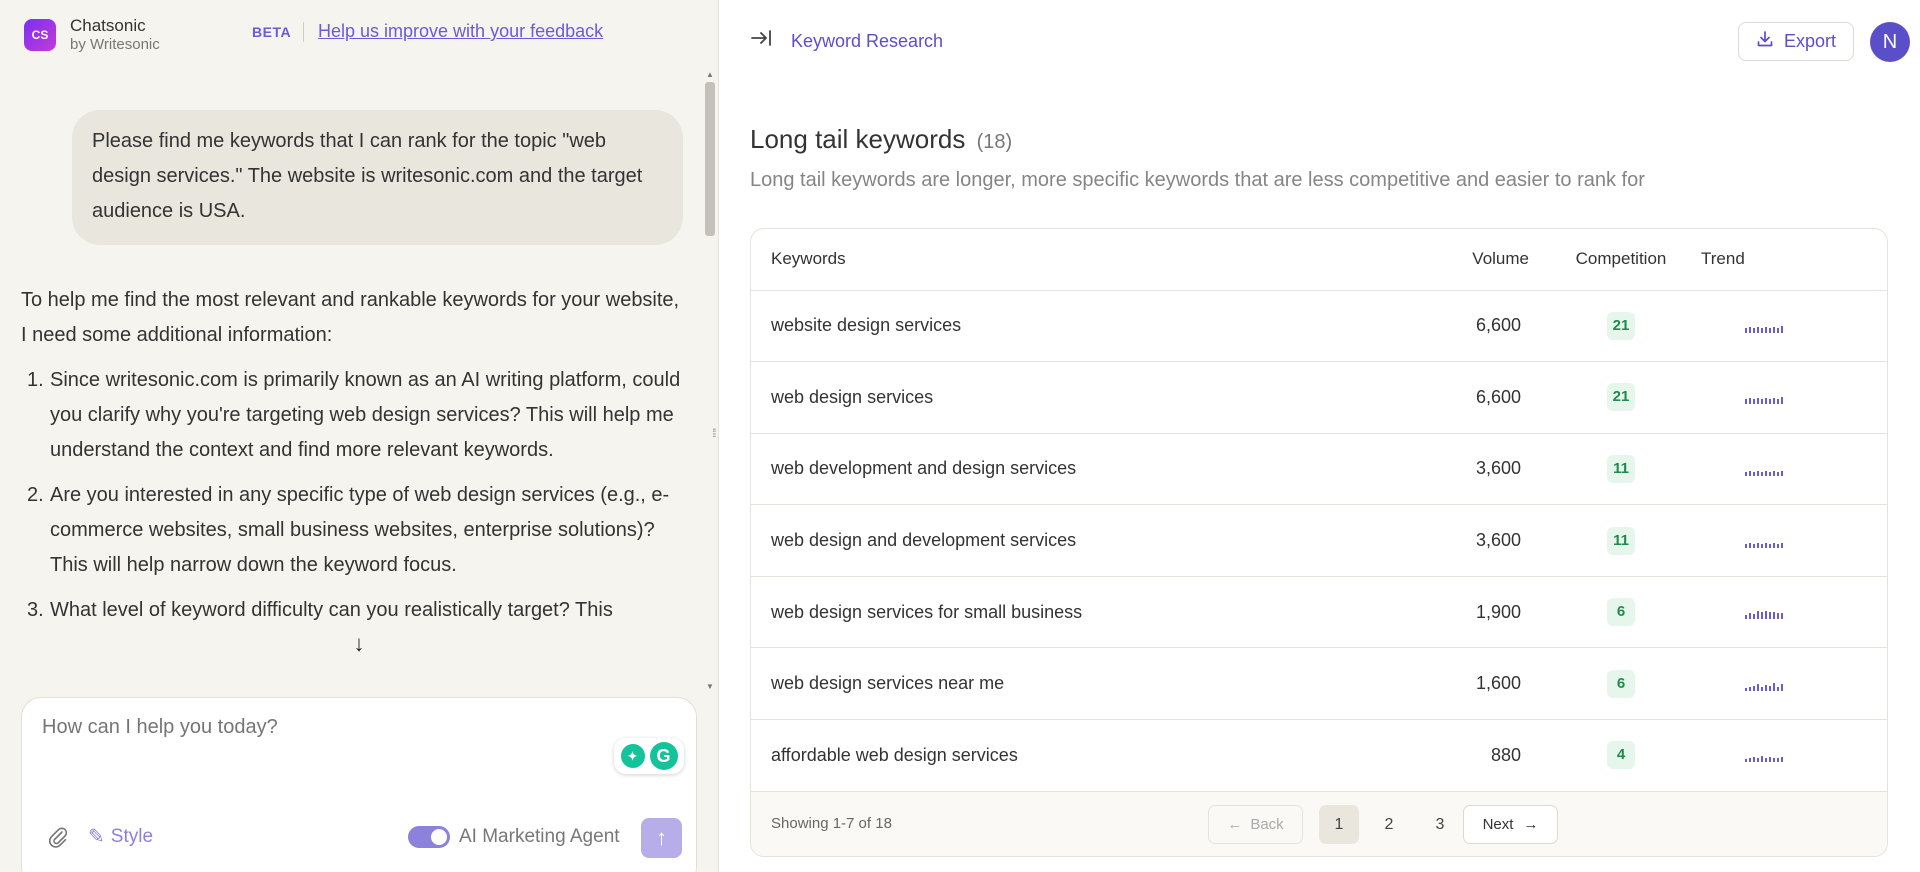 This screenshot has width=1920, height=872. What do you see at coordinates (881, 139) in the screenshot?
I see `section-title: Long tail keywords (18)` at bounding box center [881, 139].